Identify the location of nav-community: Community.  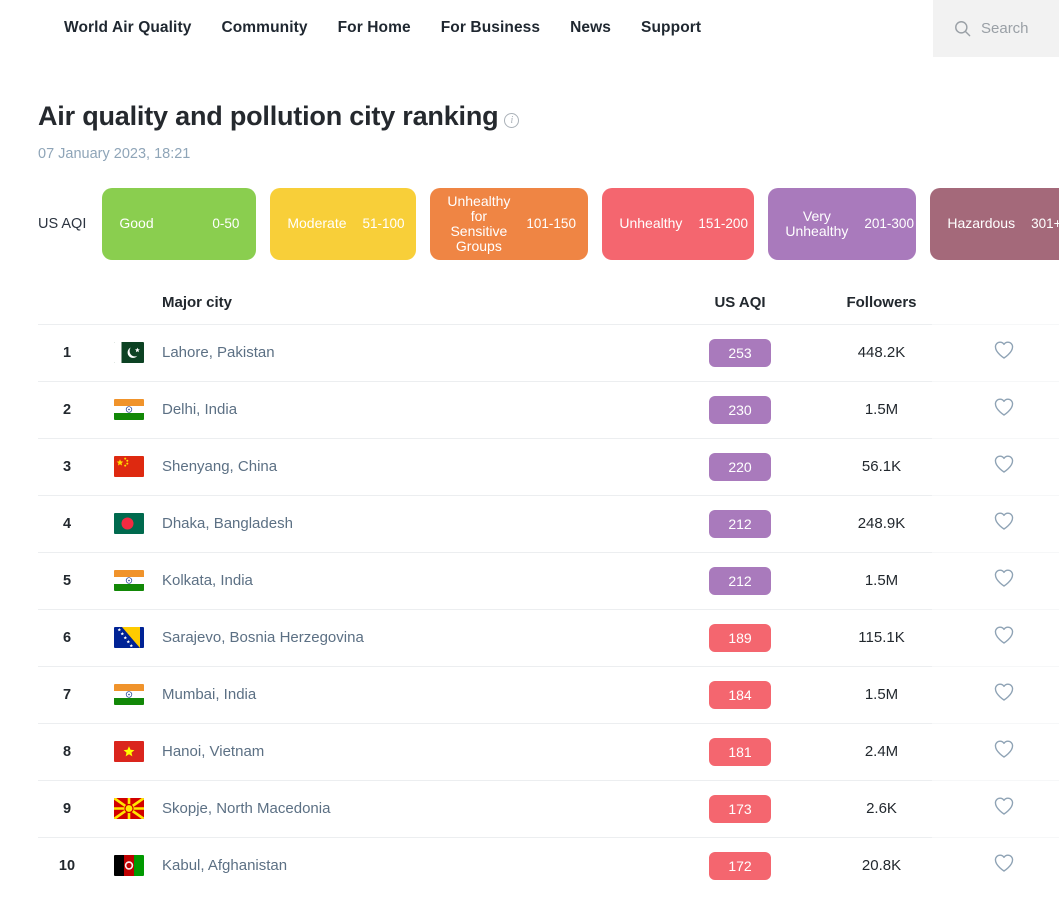
(264, 28).